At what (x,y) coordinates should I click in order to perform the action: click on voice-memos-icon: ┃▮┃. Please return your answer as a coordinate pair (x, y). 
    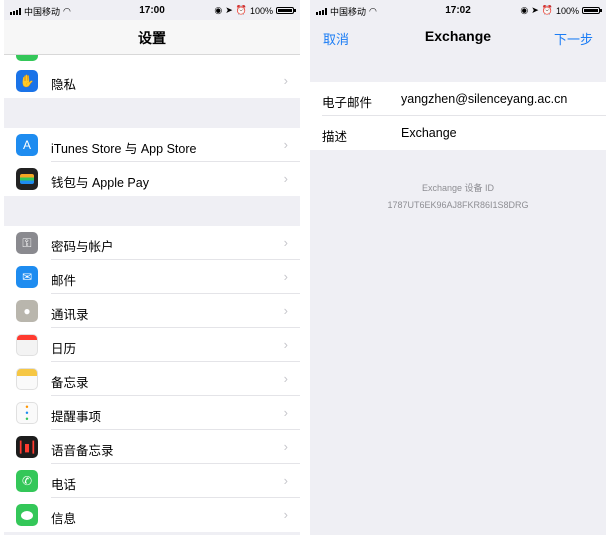
    Looking at the image, I should click on (27, 447).